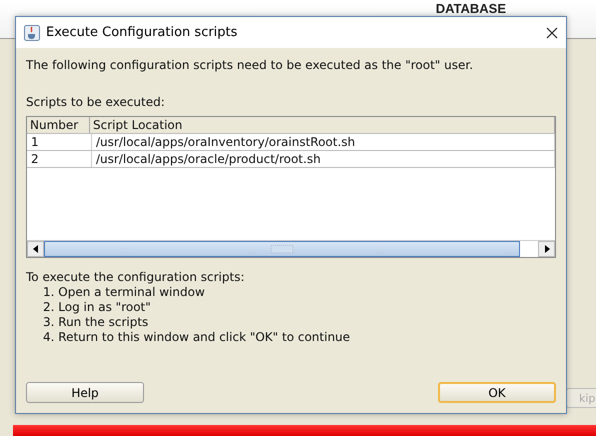  What do you see at coordinates (323, 159) in the screenshot?
I see `table-cell: /usr/local/apps/oracle/product/root.sh` at bounding box center [323, 159].